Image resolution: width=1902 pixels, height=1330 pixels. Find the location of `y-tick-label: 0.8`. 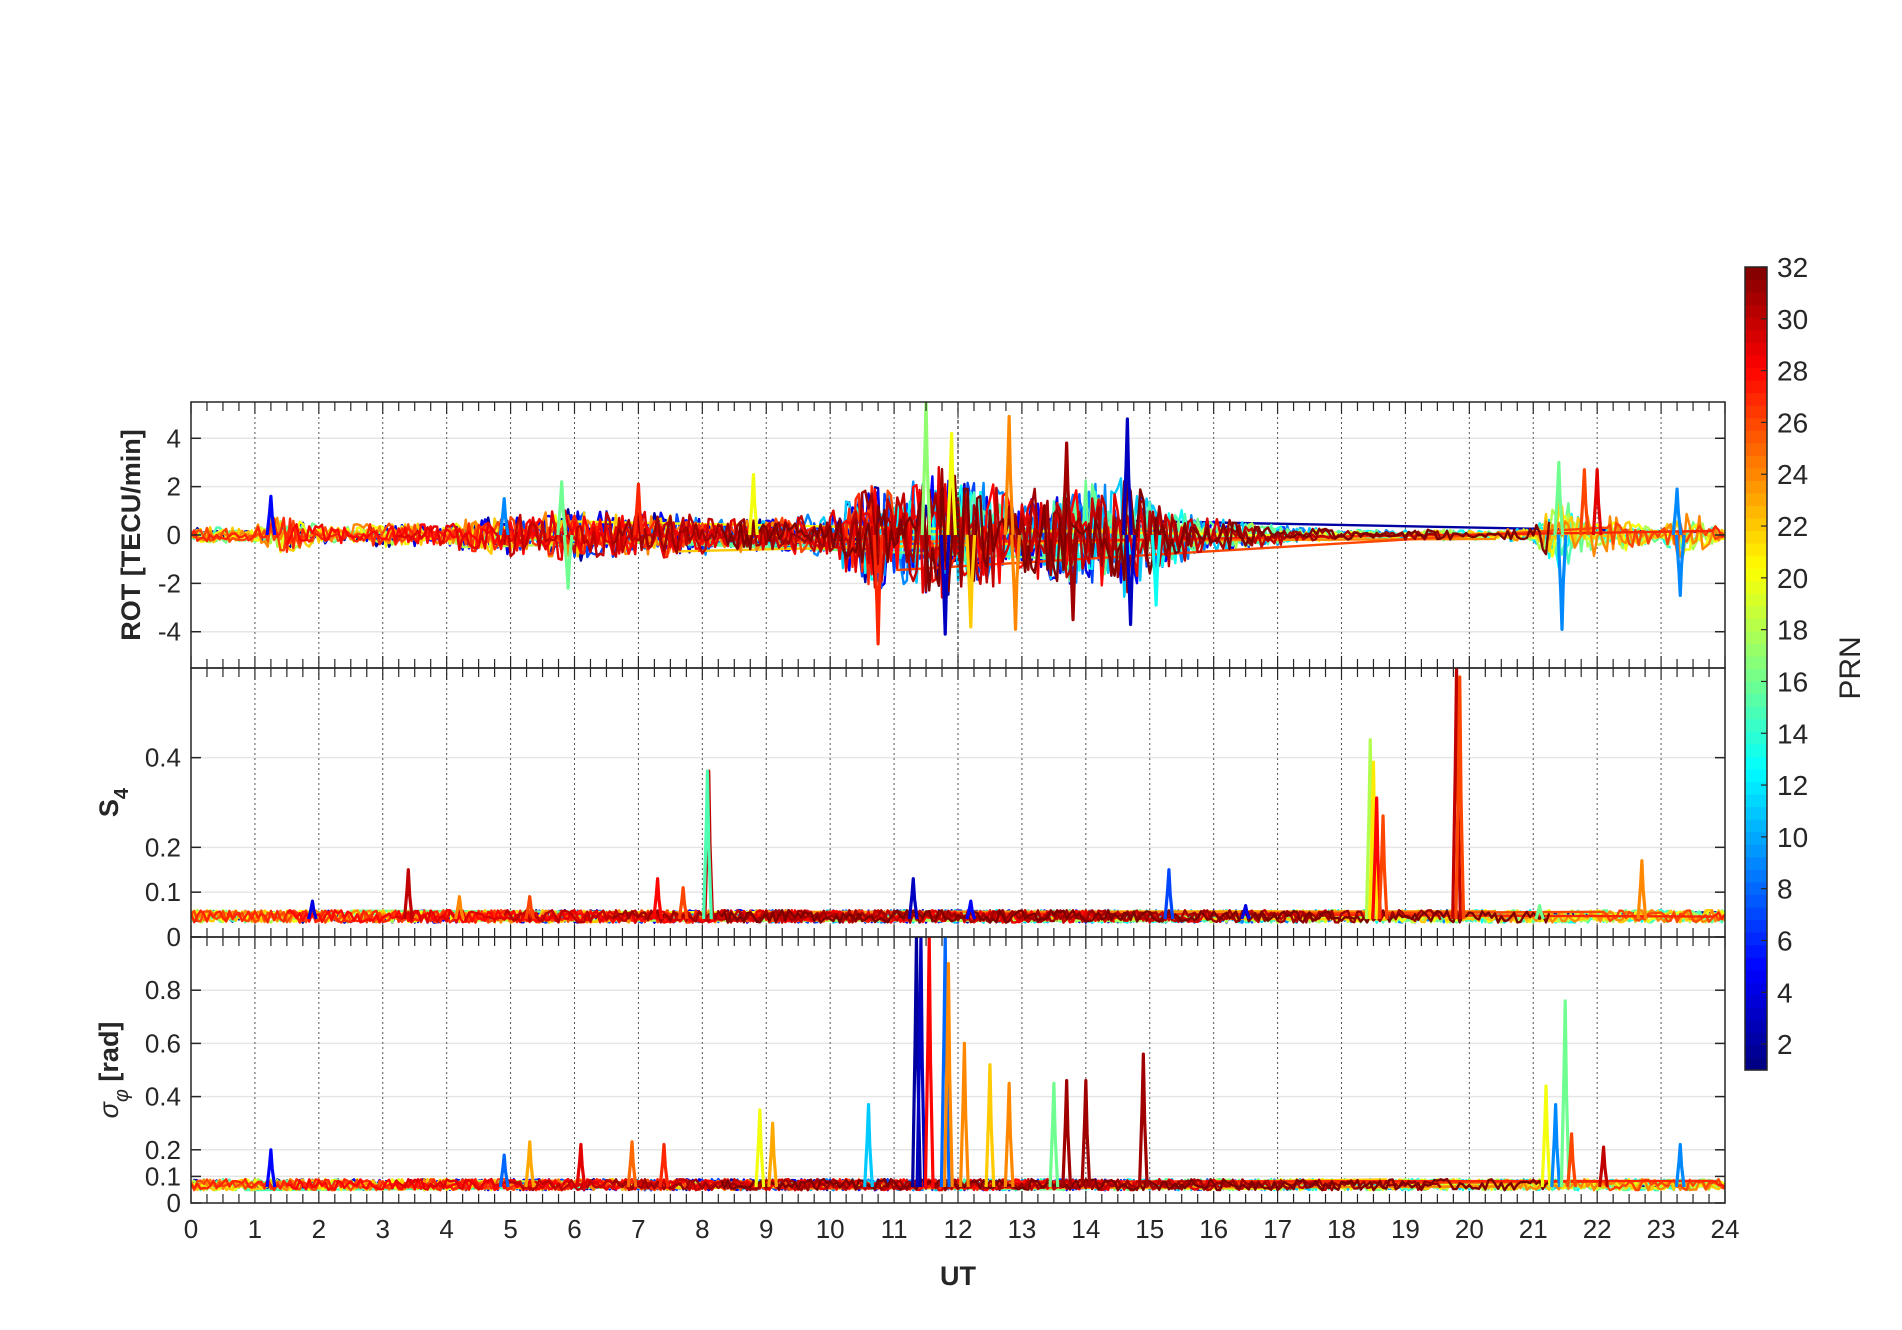

y-tick-label: 0.8 is located at coordinates (163, 990).